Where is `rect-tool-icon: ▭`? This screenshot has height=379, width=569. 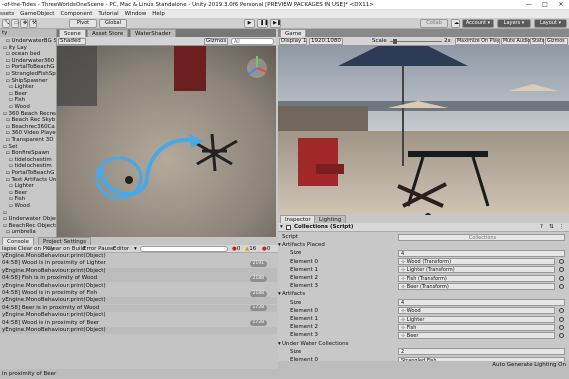 rect-tool-icon: ▭ is located at coordinates (15, 23).